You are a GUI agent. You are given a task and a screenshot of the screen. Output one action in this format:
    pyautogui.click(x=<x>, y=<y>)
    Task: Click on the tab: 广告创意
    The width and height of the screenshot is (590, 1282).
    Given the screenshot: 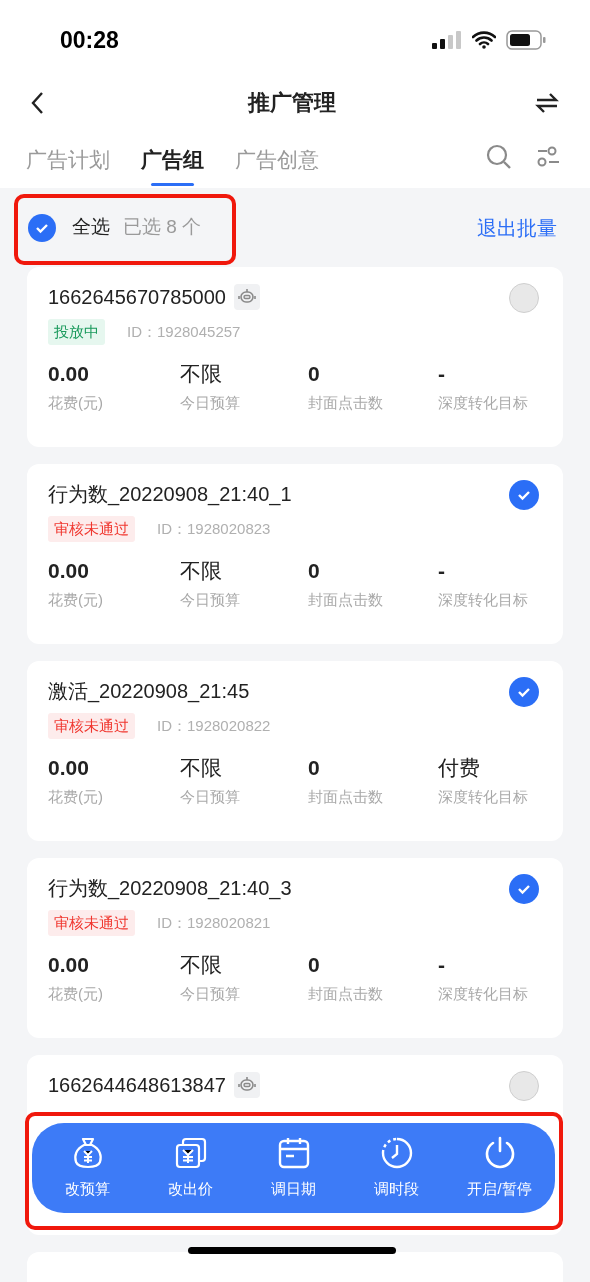 What is the action you would take?
    pyautogui.click(x=277, y=159)
    